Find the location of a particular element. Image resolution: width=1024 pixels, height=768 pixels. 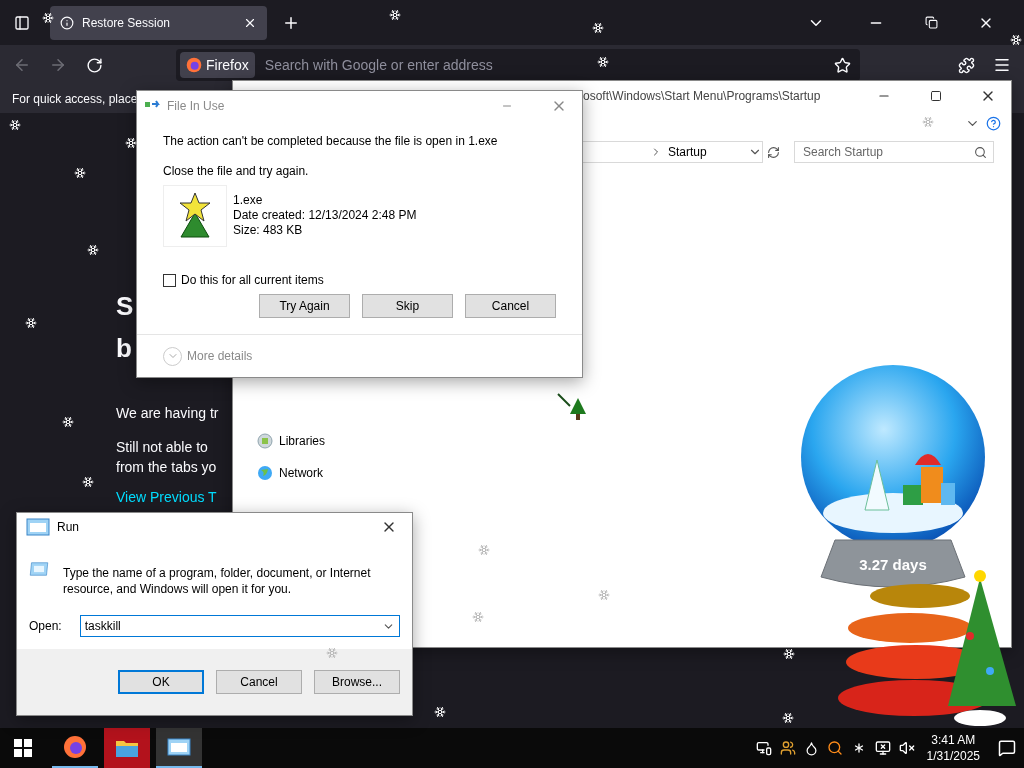

info-icon is located at coordinates (67, 22).